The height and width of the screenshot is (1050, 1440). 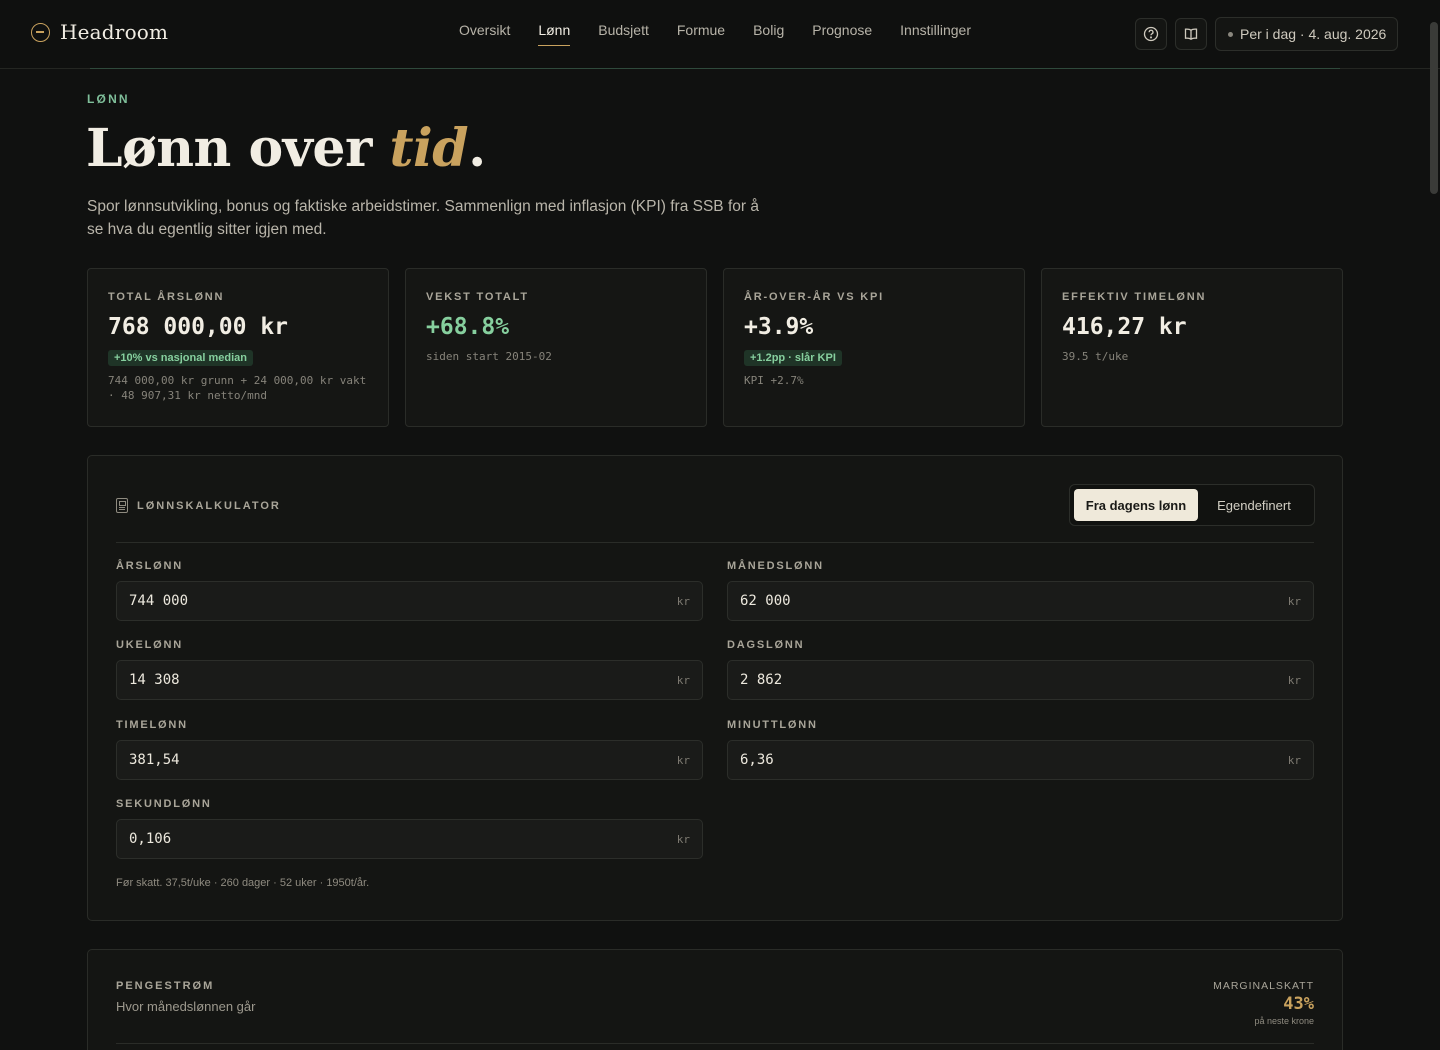 What do you see at coordinates (468, 327) in the screenshot?
I see `kpi-value: +68.8%` at bounding box center [468, 327].